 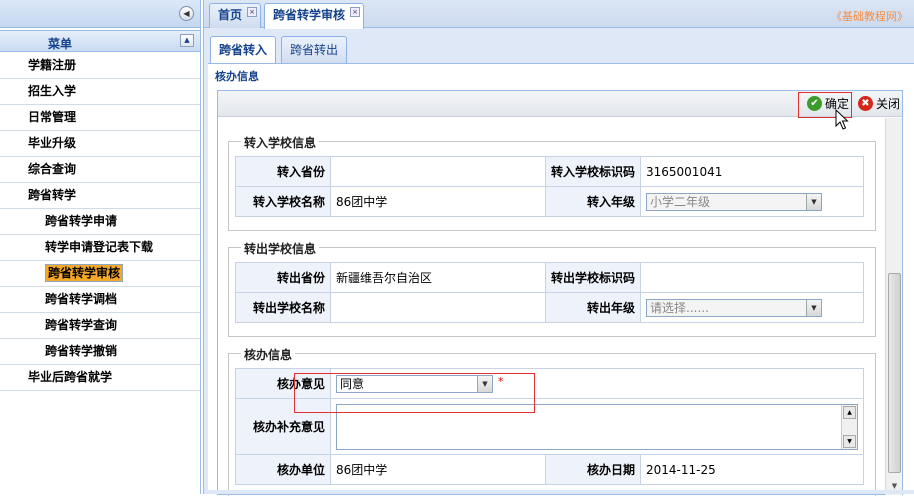 What do you see at coordinates (100, 352) in the screenshot?
I see `menu-subitem-transfer-cancel: 跨省转学撤销` at bounding box center [100, 352].